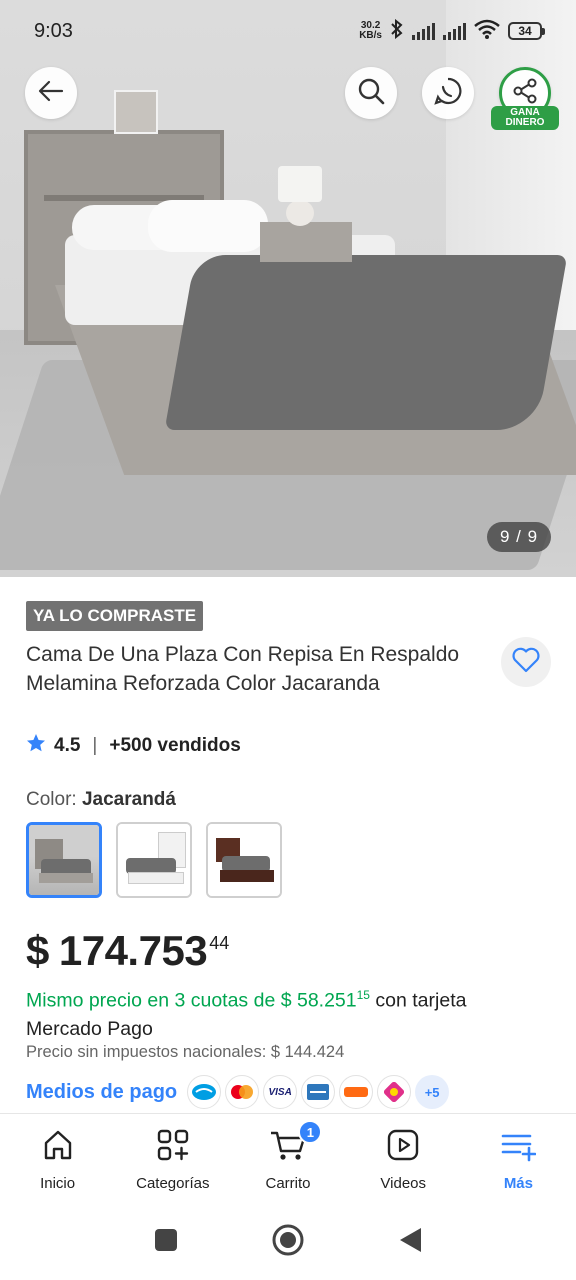 The height and width of the screenshot is (1280, 576). Describe the element at coordinates (101, 1092) in the screenshot. I see `payment-methods-link: Medios de pago` at that location.